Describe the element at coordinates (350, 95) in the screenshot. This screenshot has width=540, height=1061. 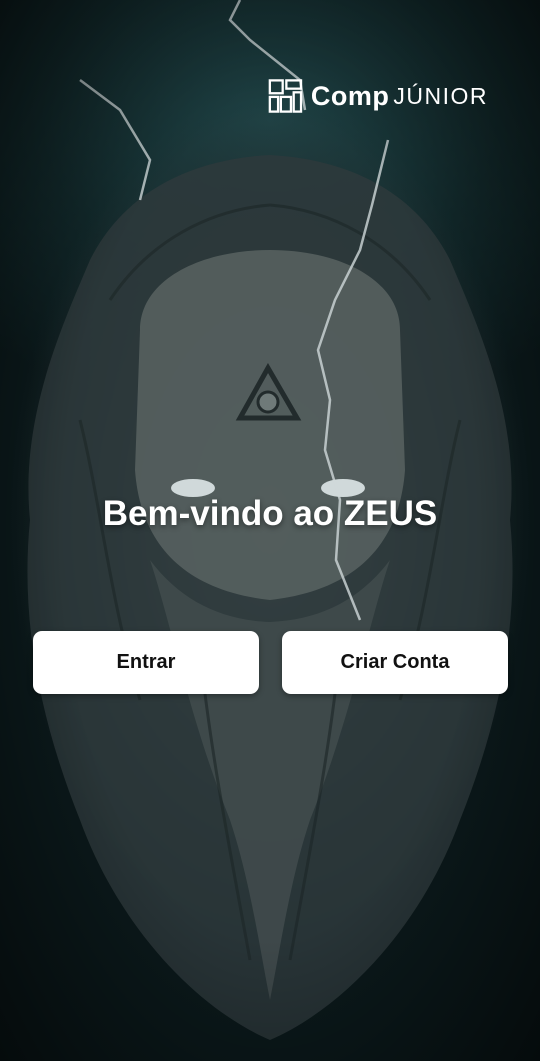
I see `logo-word: Comp` at that location.